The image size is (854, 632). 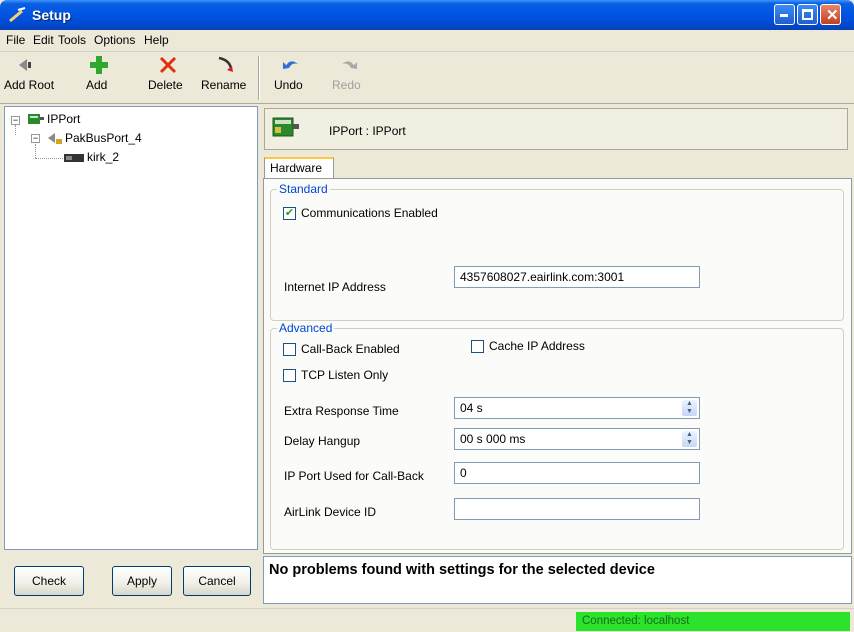 What do you see at coordinates (224, 85) in the screenshot?
I see `rename-label: Rename` at bounding box center [224, 85].